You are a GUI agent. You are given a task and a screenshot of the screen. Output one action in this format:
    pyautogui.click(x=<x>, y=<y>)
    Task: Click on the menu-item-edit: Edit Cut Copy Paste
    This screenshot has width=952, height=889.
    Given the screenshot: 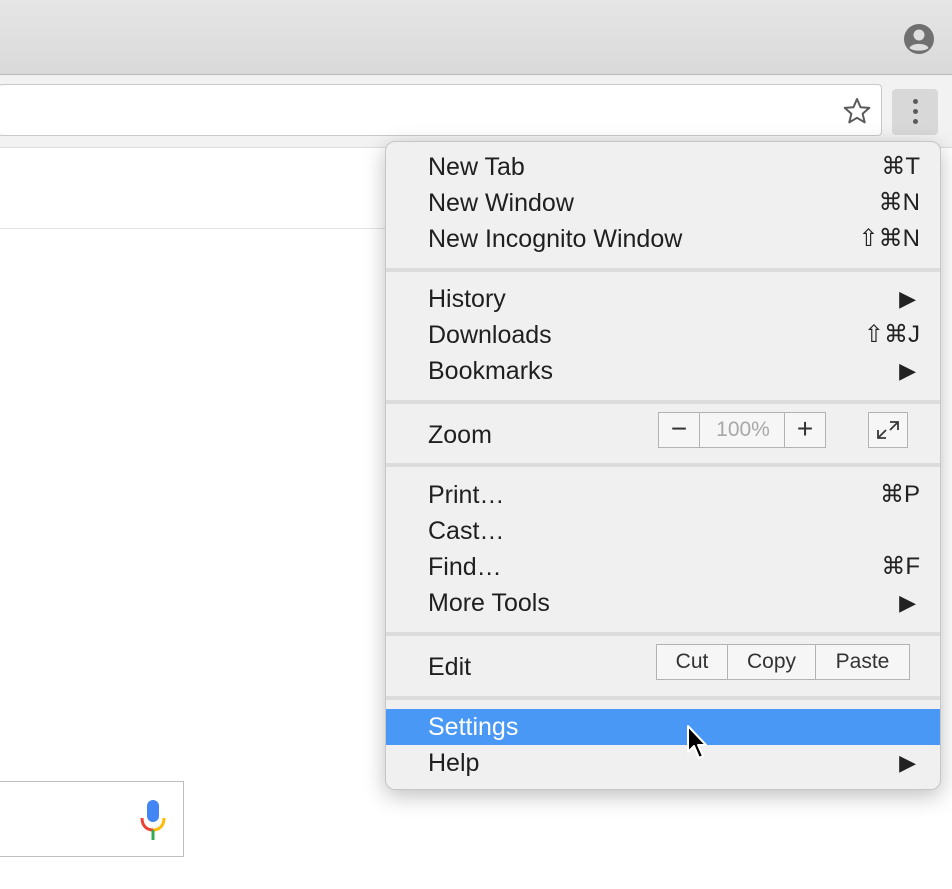 What is the action you would take?
    pyautogui.click(x=663, y=664)
    